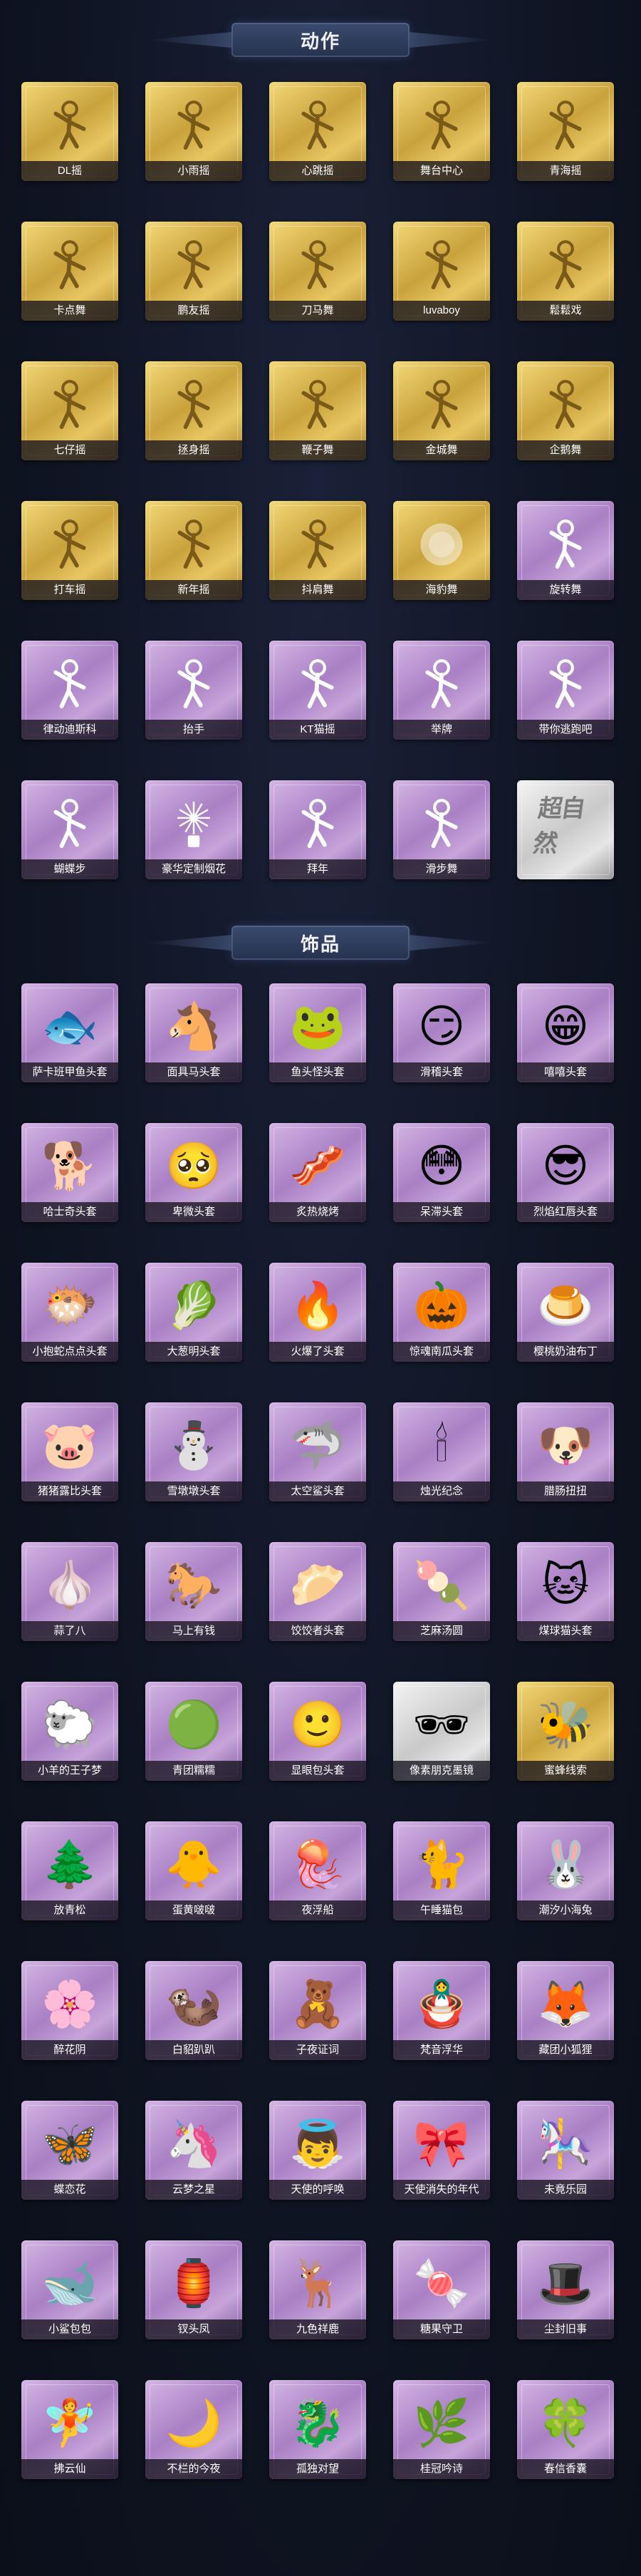 Image resolution: width=641 pixels, height=2576 pixels. What do you see at coordinates (317, 2151) in the screenshot?
I see `accessories-item-card: 👼 天使的呼唤` at bounding box center [317, 2151].